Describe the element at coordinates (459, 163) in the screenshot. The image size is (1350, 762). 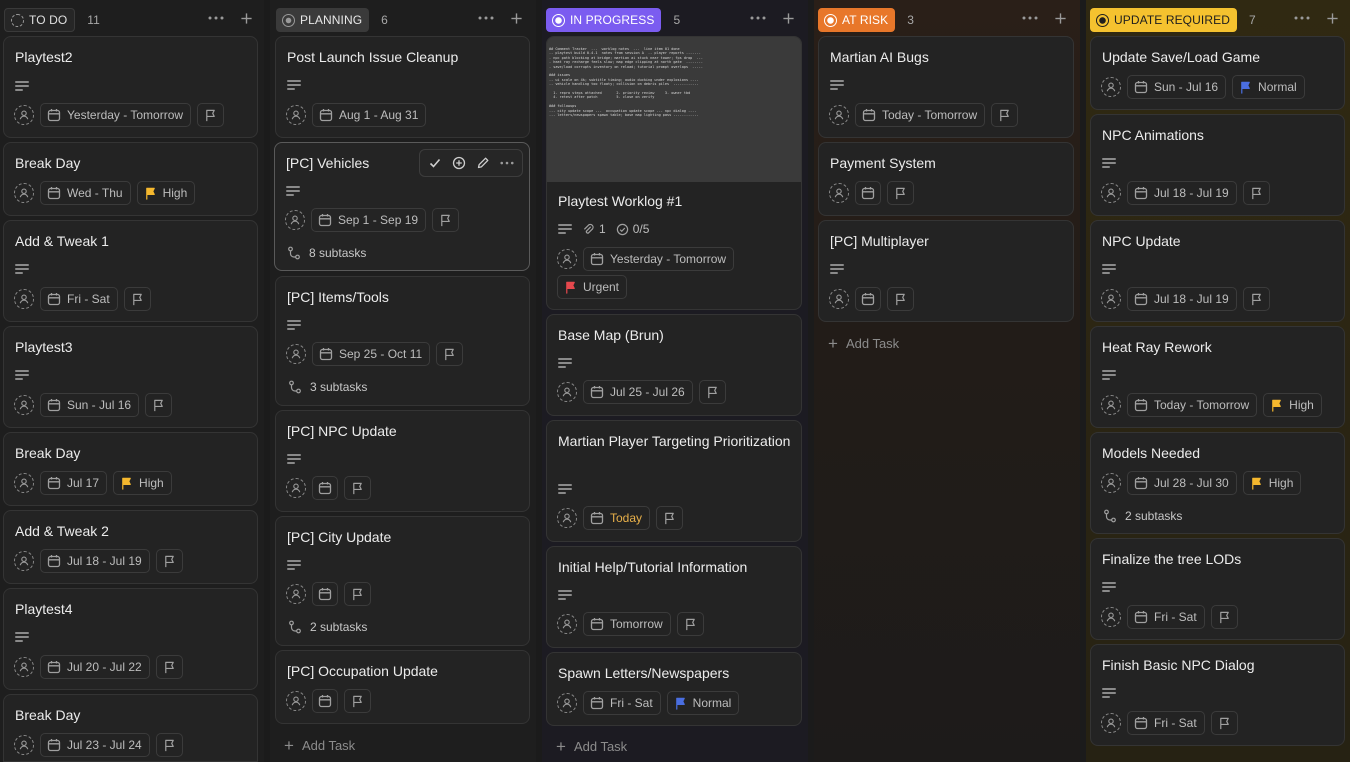
I see `add-subtask-icon` at that location.